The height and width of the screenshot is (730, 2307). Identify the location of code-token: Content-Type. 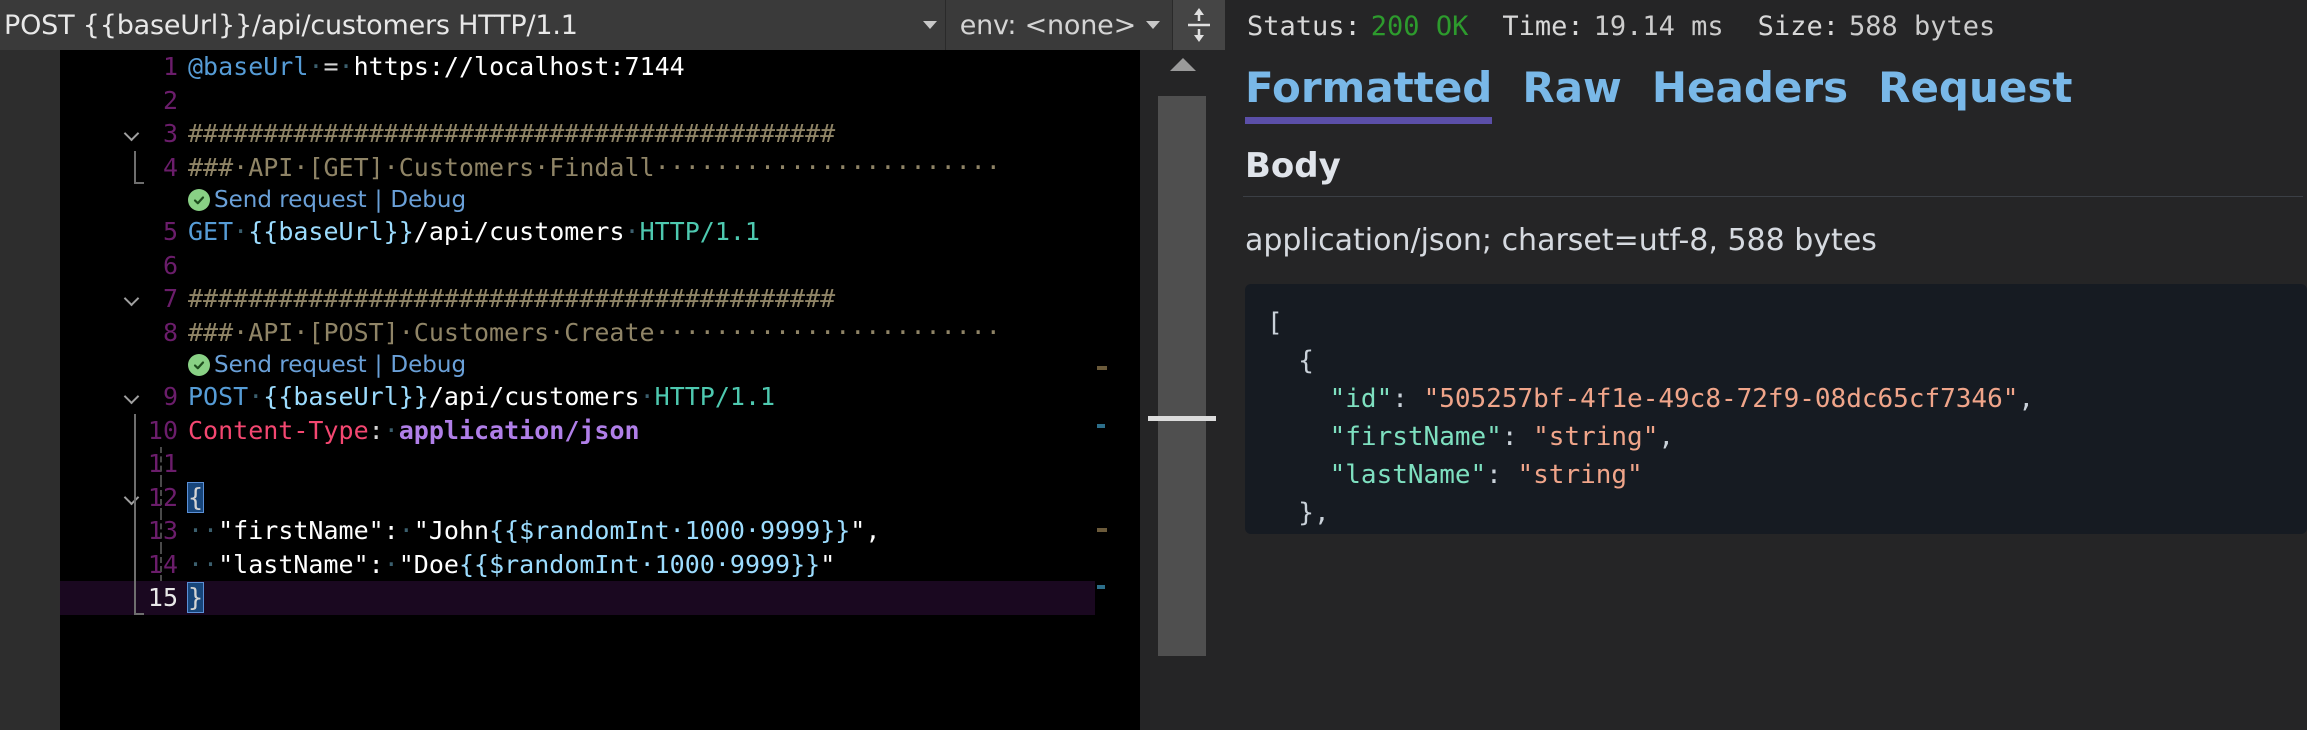
(278, 430).